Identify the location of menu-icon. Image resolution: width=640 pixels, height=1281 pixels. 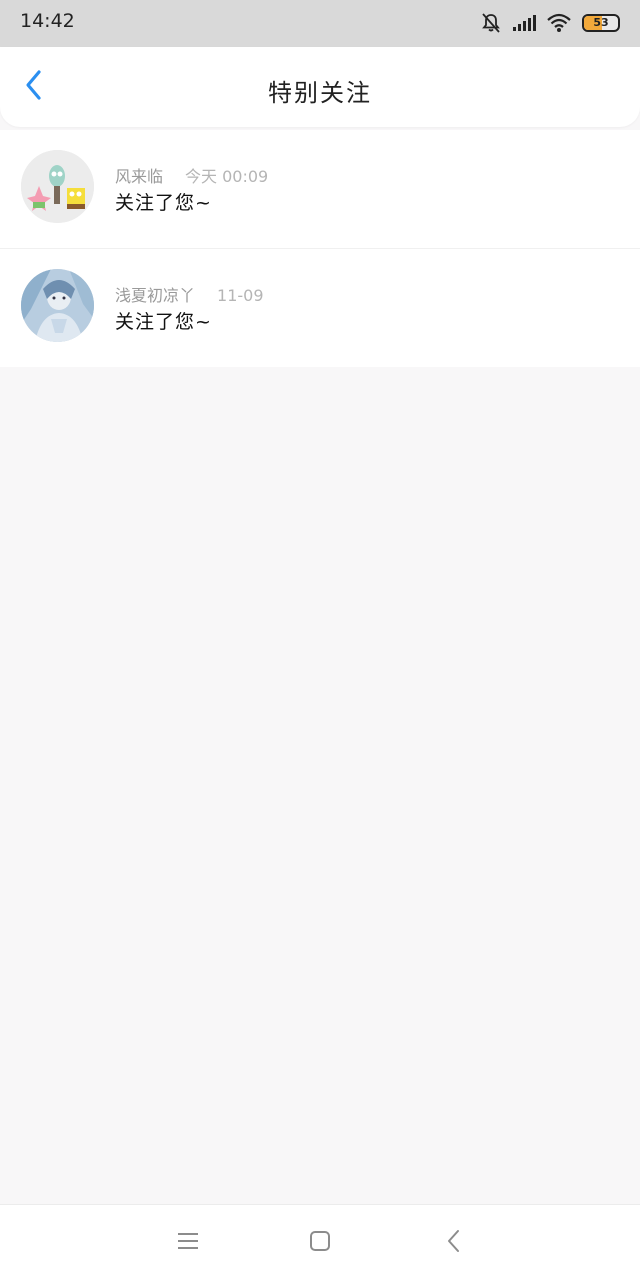
(188, 1243).